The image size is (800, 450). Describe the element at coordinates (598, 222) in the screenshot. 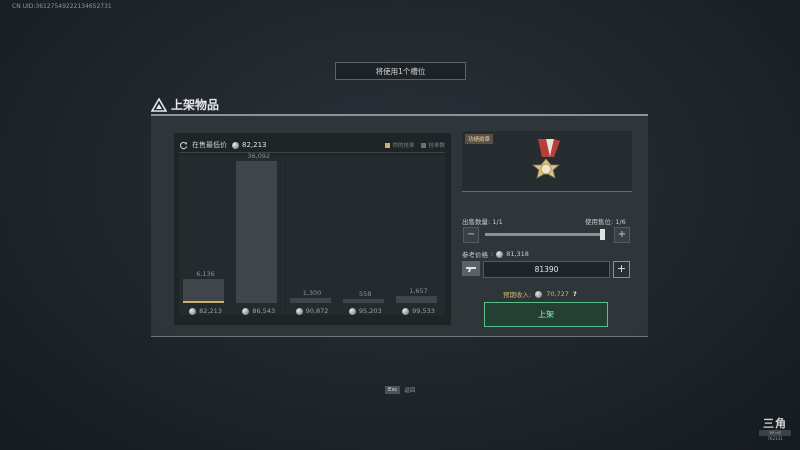

I see `slot-usage-label-text: 使用售位` at that location.